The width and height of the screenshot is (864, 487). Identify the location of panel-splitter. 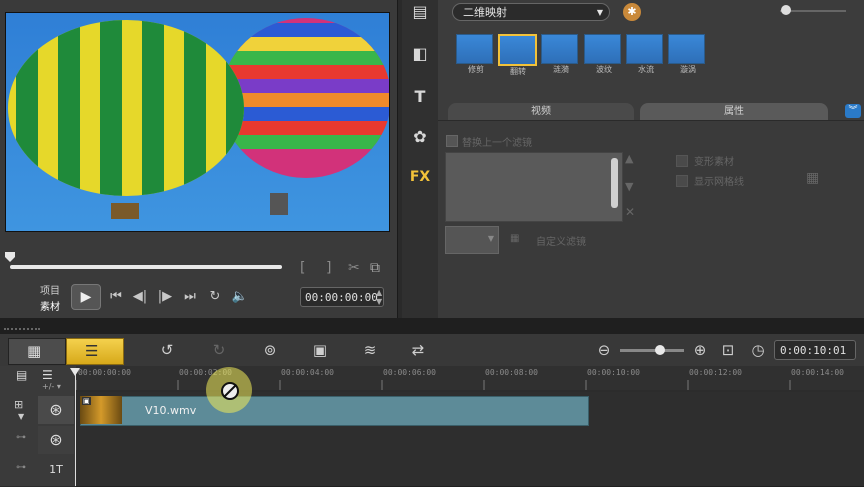
(432, 326).